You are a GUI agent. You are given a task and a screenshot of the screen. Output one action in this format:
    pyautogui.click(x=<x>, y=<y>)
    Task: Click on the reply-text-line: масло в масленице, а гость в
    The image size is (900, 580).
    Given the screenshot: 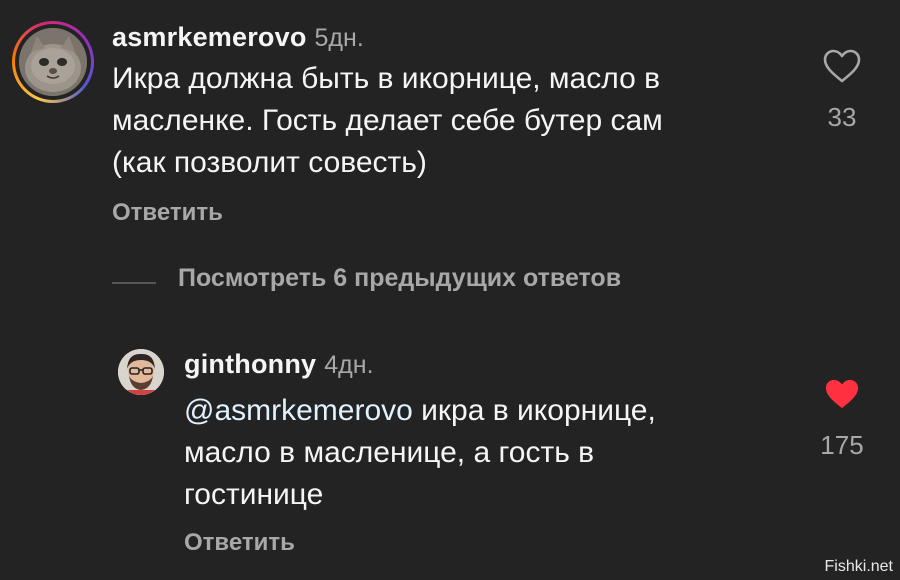 What is the action you would take?
    pyautogui.click(x=389, y=452)
    